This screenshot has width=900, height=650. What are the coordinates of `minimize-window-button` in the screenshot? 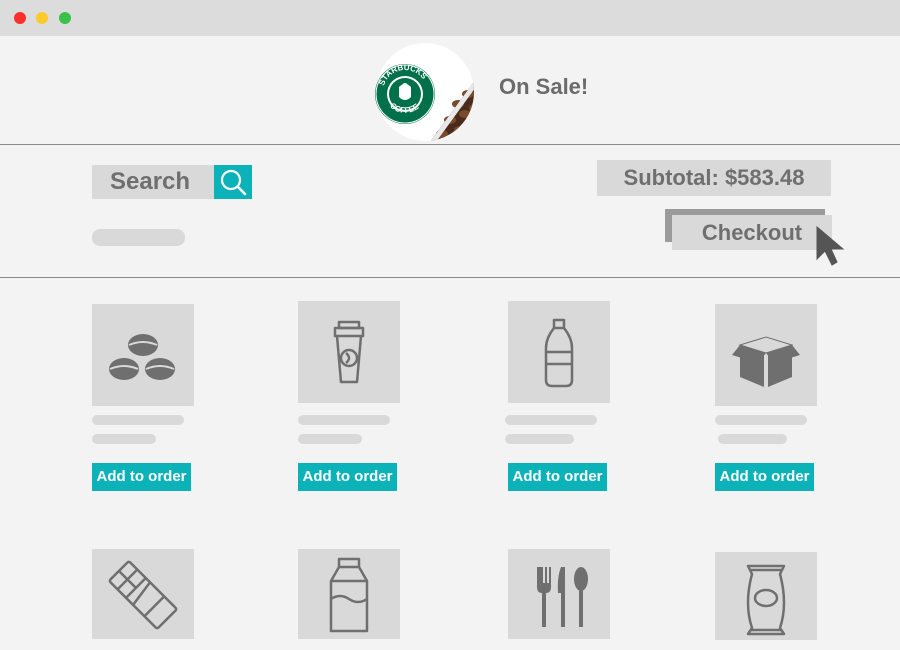 It's located at (42, 18).